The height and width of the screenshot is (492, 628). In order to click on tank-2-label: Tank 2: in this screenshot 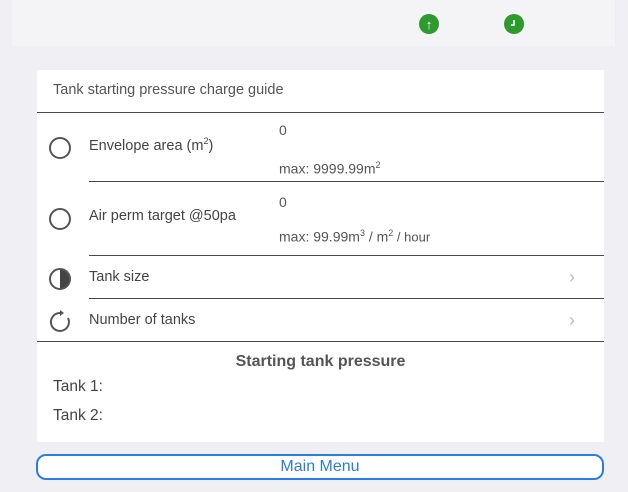, I will do `click(78, 415)`.